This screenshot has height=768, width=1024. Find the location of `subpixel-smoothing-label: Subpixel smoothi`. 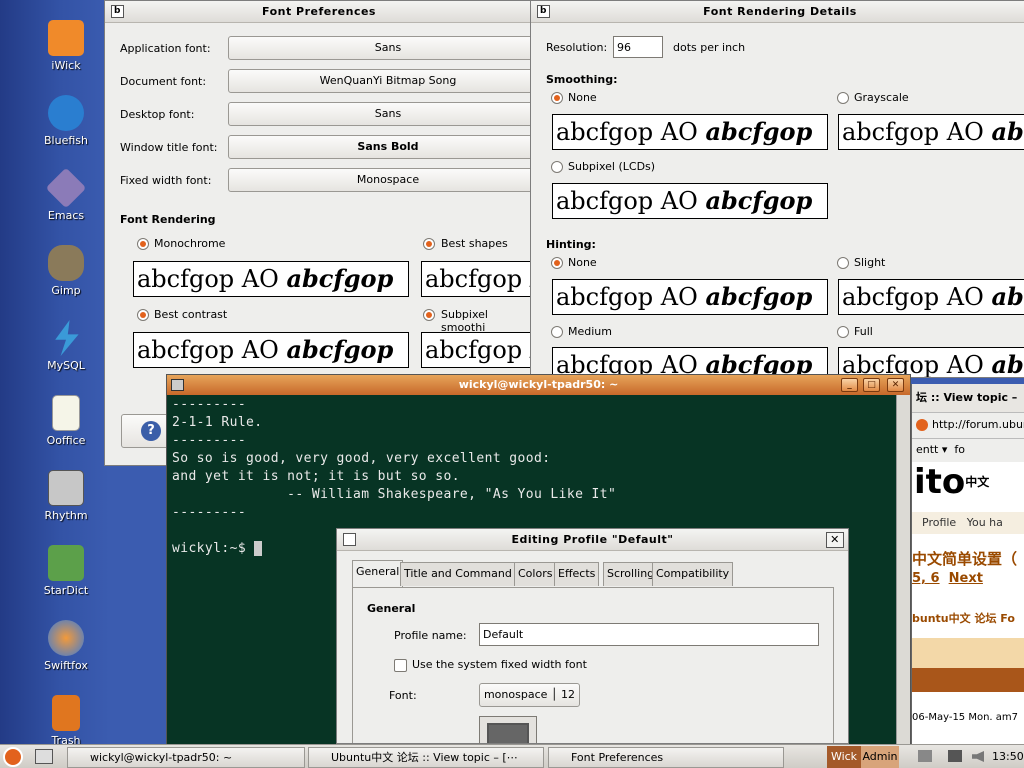

subpixel-smoothing-label: Subpixel smoothi is located at coordinates (464, 321).